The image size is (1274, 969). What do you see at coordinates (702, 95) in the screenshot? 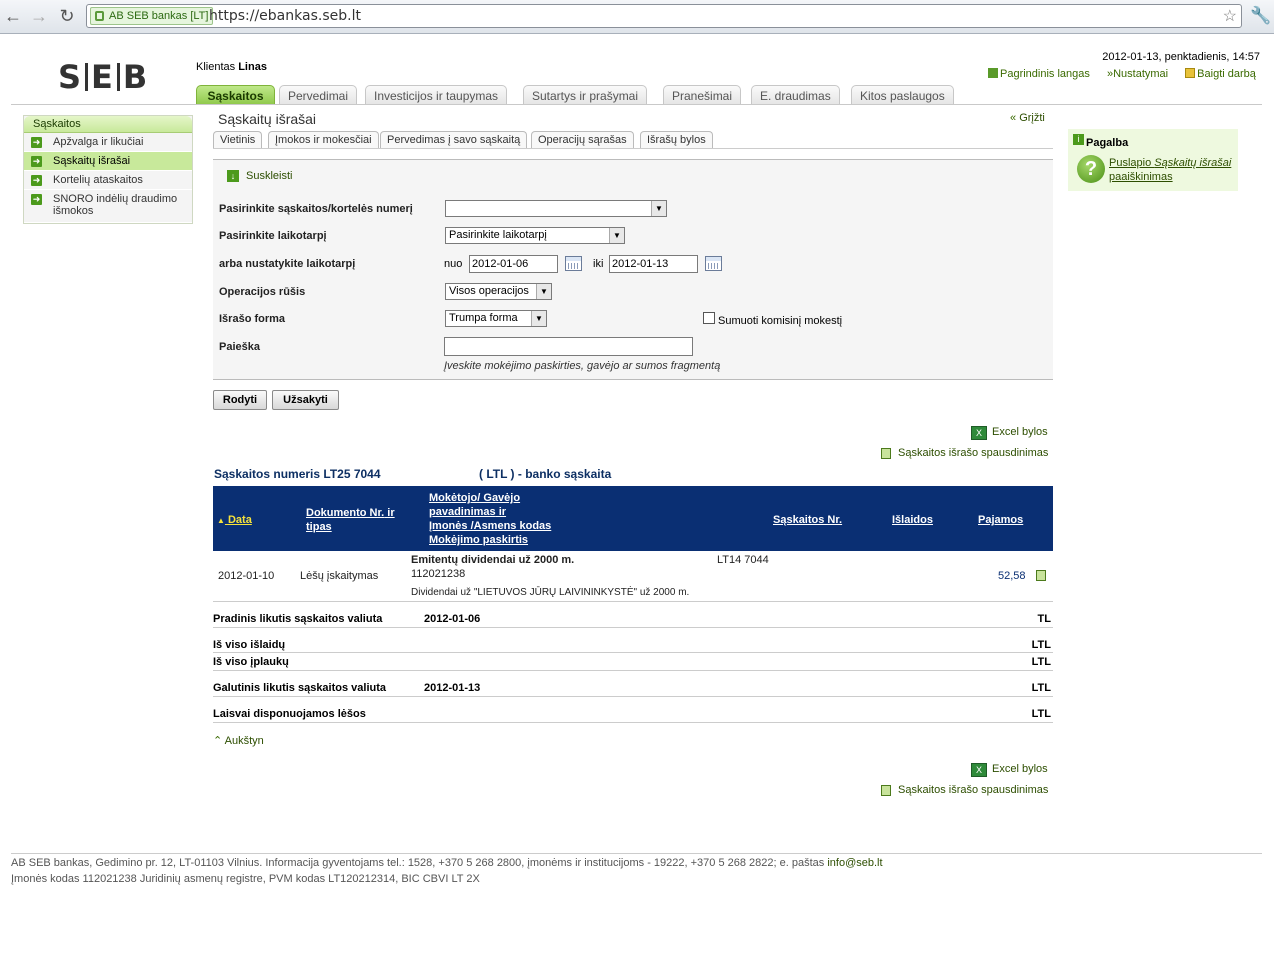
I see `tab-messages: Pranešimai` at bounding box center [702, 95].